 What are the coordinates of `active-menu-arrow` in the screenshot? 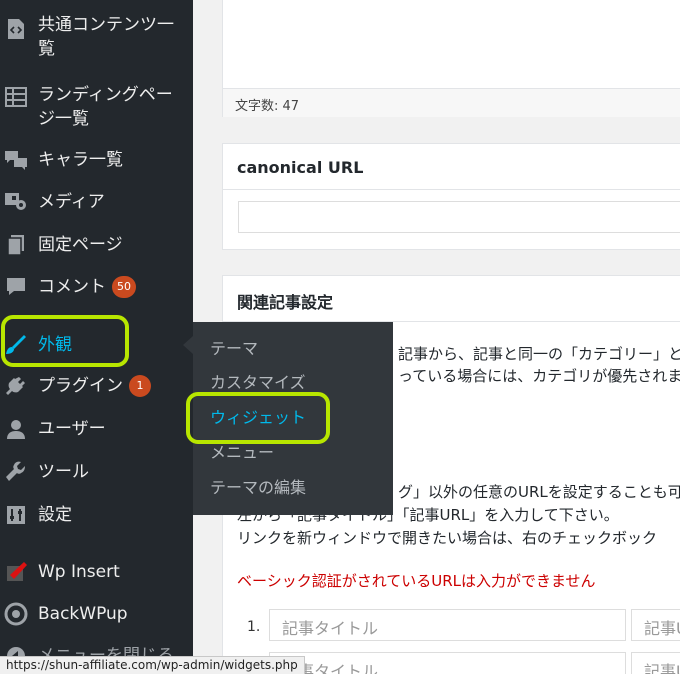 It's located at (188, 345).